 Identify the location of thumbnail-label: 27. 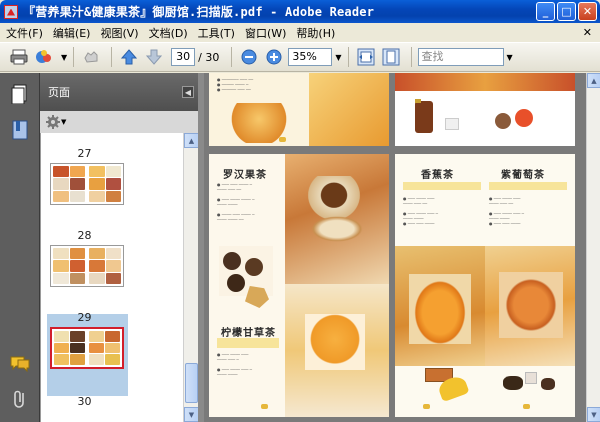
(84, 153).